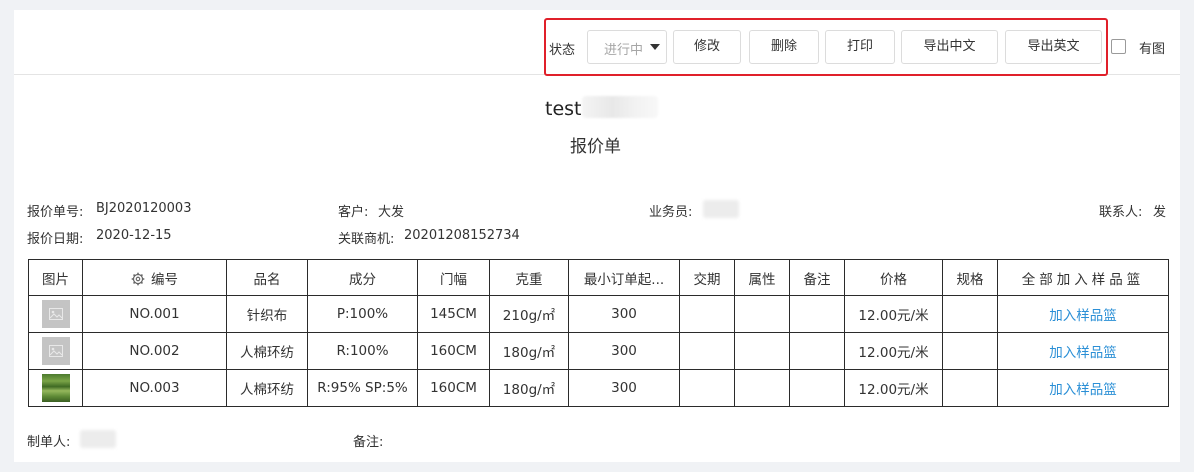  I want to click on col-weight-header: 克重, so click(529, 277).